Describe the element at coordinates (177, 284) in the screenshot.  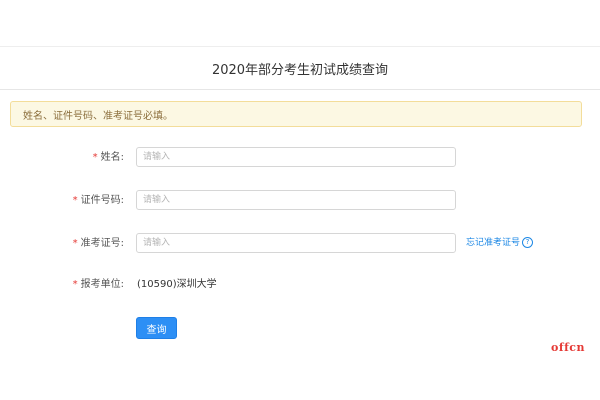
I see `institution-value: (10590)深圳大学` at that location.